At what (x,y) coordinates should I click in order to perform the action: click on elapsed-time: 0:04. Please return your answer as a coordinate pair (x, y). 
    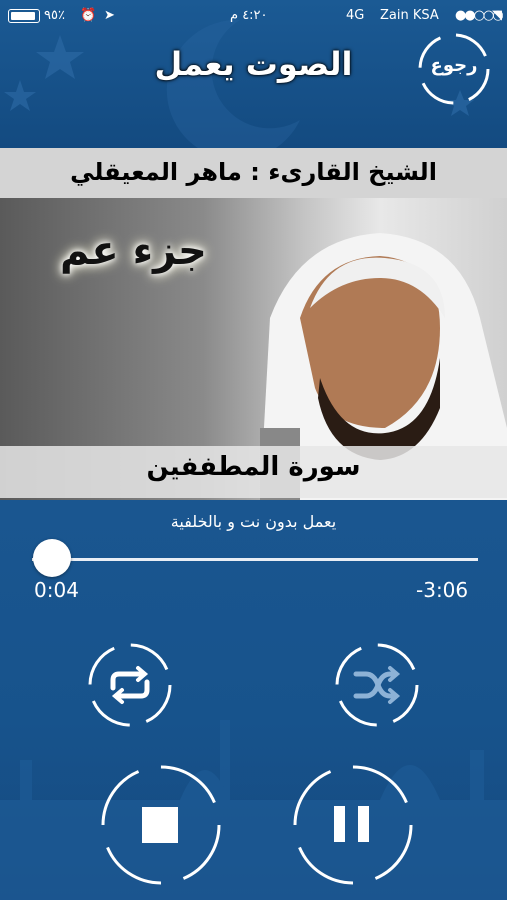
    Looking at the image, I should click on (56, 590).